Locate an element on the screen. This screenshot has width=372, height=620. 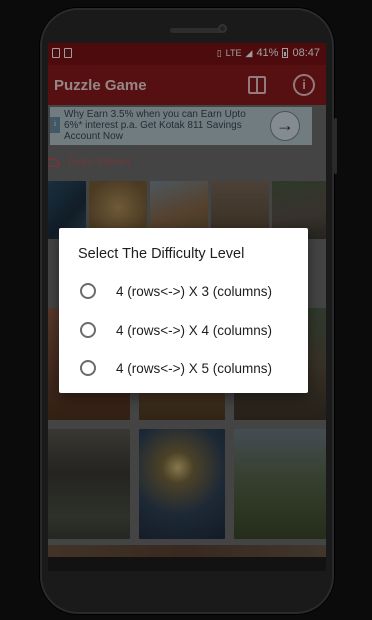
dialog-title: Select The Difficulty Level is located at coordinates (161, 254).